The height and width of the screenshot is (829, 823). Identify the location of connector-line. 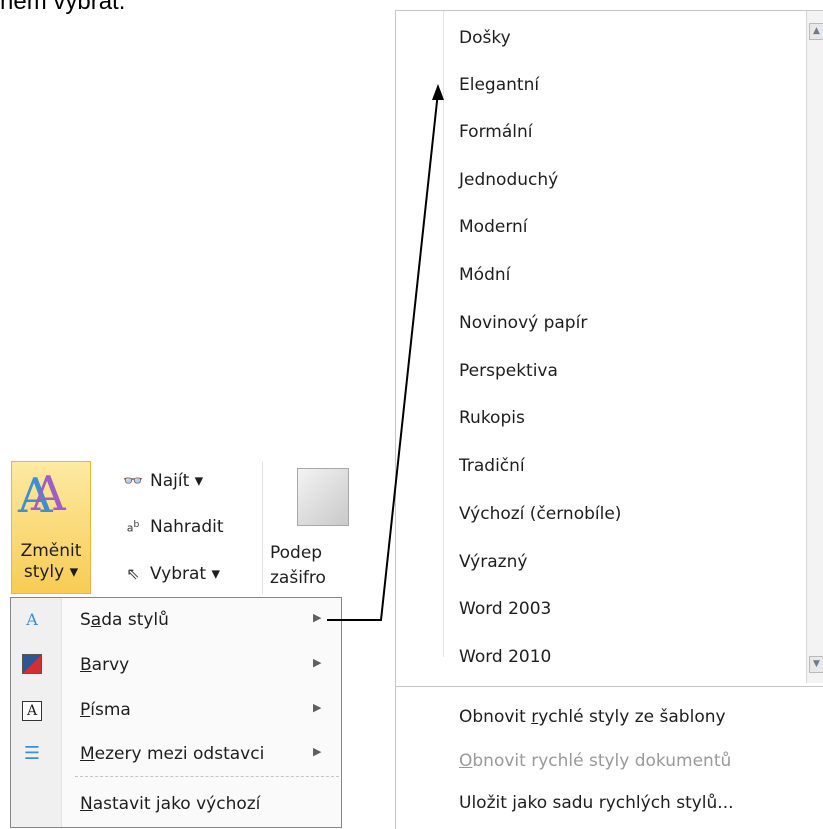
(383, 356).